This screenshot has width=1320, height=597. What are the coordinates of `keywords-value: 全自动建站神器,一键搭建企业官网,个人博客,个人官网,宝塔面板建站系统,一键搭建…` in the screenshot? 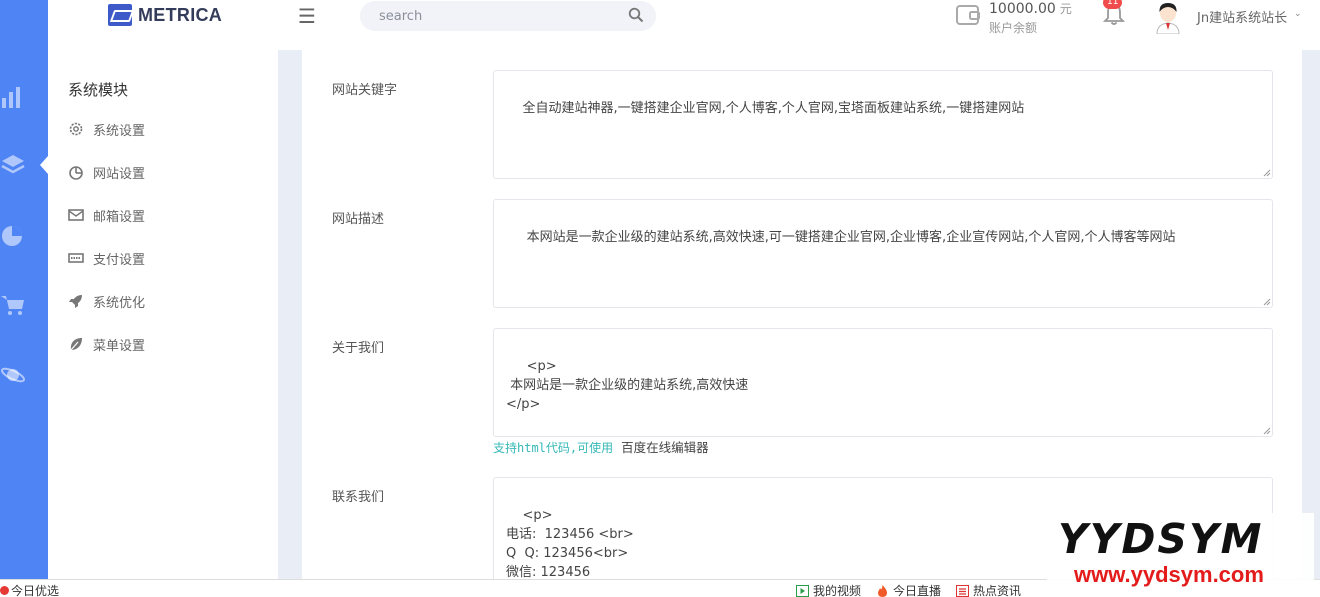 It's located at (773, 108).